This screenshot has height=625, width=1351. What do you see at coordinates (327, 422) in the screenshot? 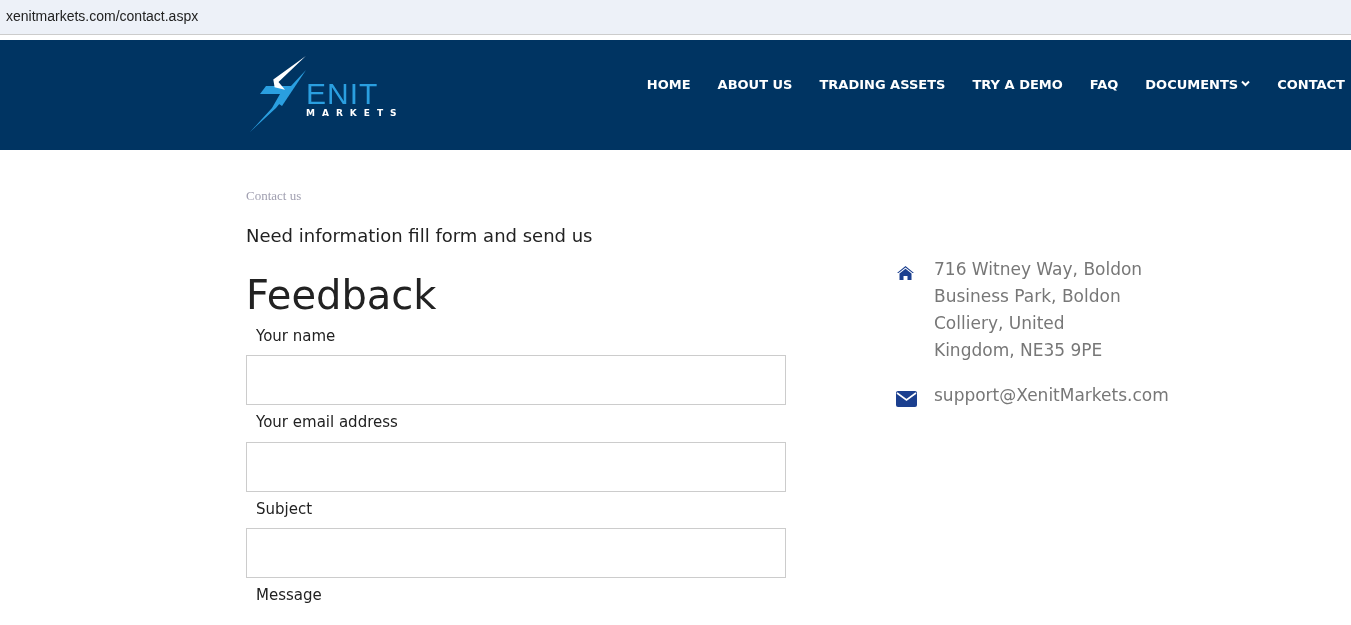
I see `field-label: Your email address` at bounding box center [327, 422].